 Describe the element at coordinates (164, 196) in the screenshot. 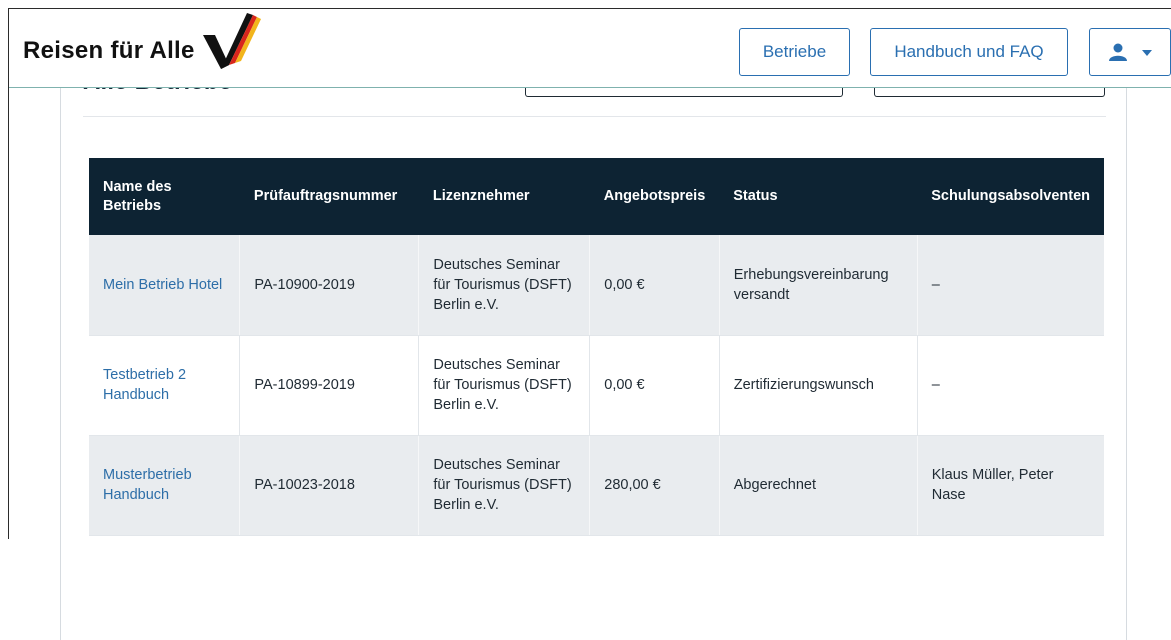

I see `column-header: Name des Betriebs` at that location.